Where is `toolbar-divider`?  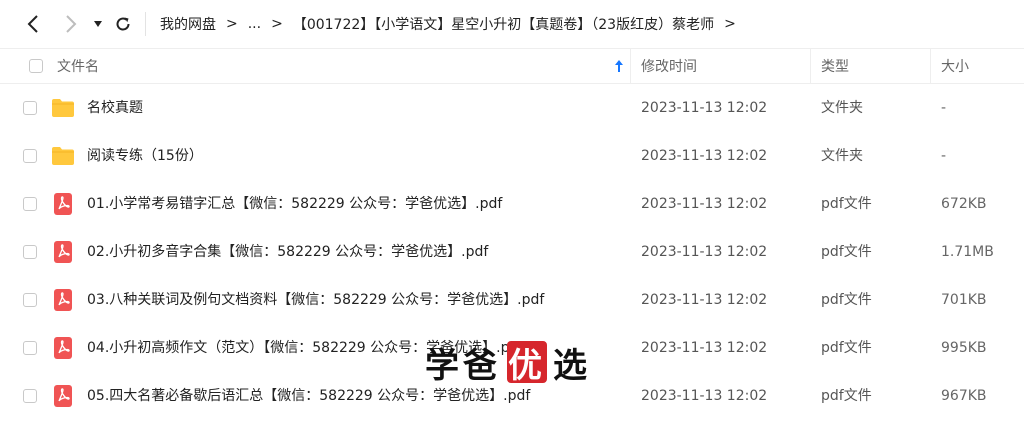
toolbar-divider is located at coordinates (145, 24).